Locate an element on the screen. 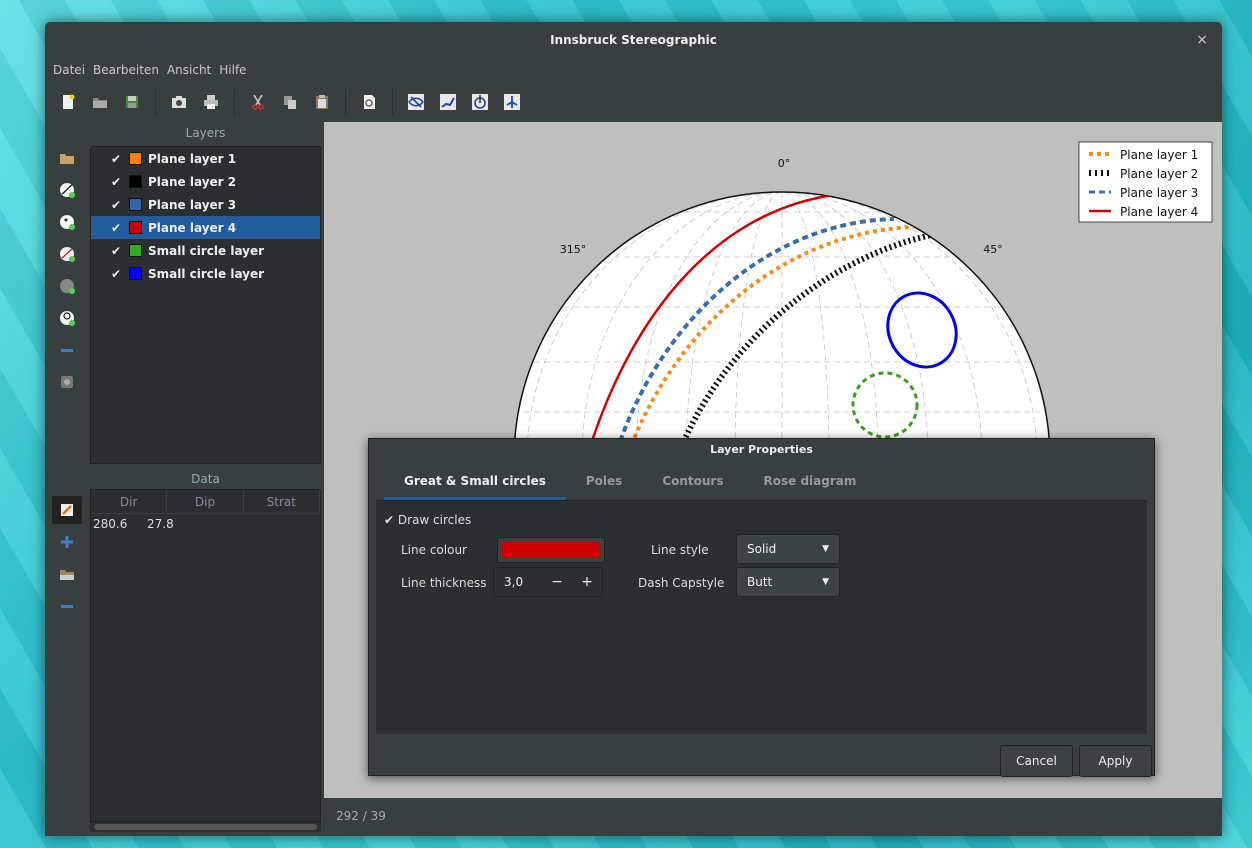  legend-label: Plane layer 4 is located at coordinates (1159, 212).